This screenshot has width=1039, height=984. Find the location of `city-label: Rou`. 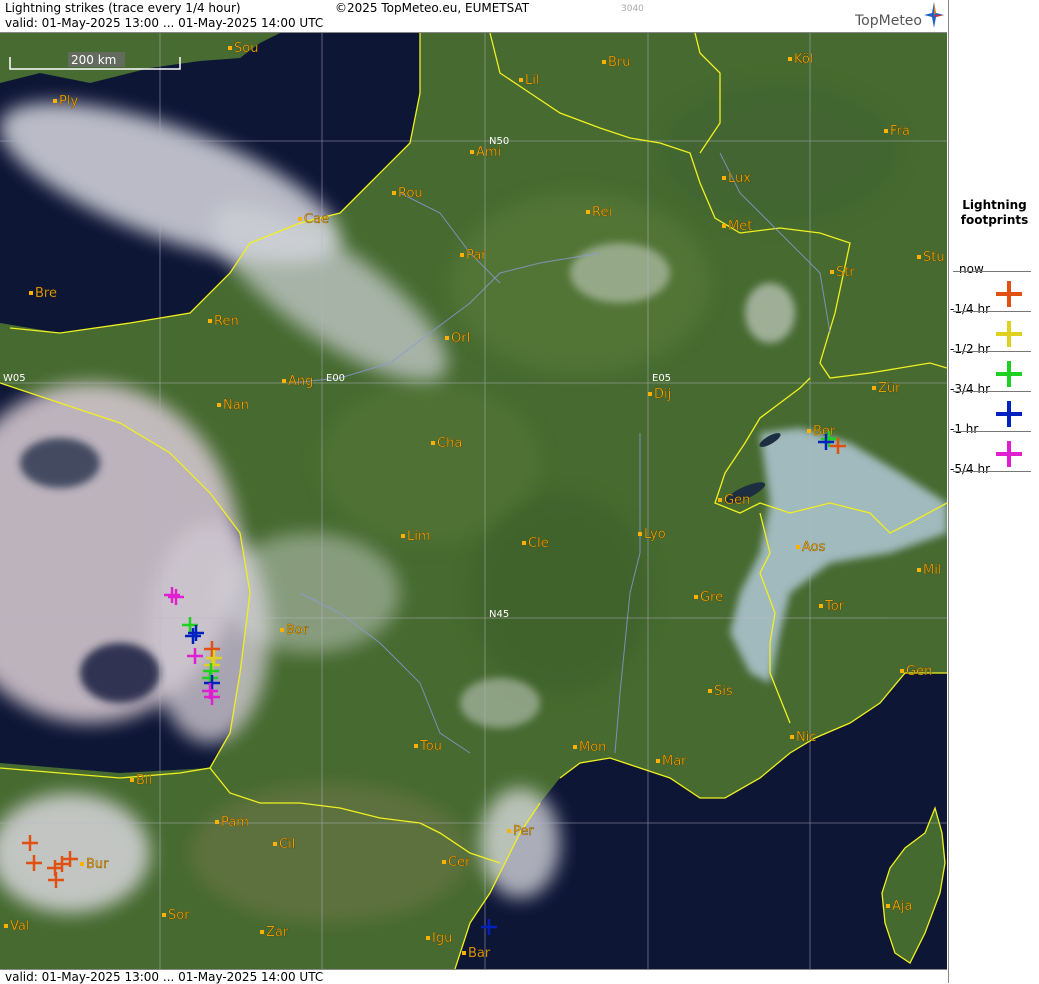

city-label: Rou is located at coordinates (410, 193).